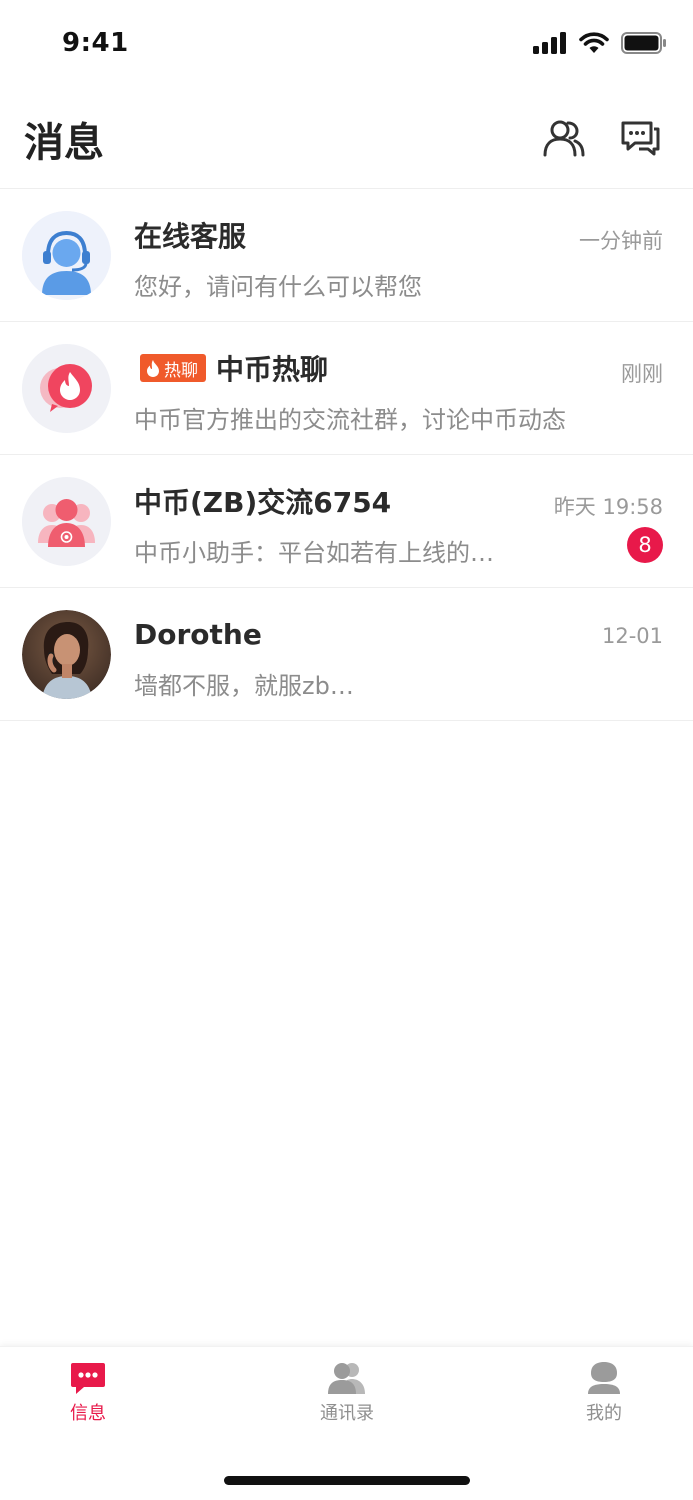  I want to click on chat-bubble-icon, so click(640, 138).